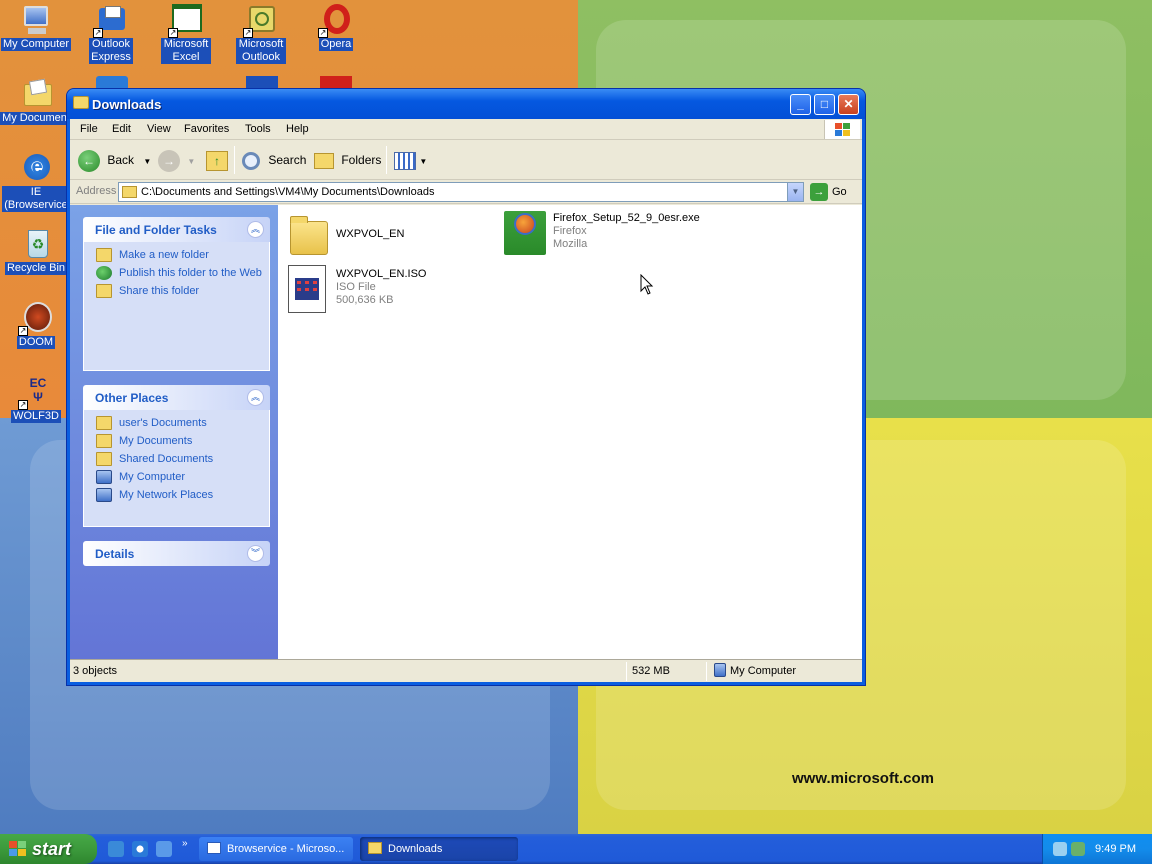 This screenshot has width=1152, height=864. I want to click on ie-window-icon, so click(214, 848).